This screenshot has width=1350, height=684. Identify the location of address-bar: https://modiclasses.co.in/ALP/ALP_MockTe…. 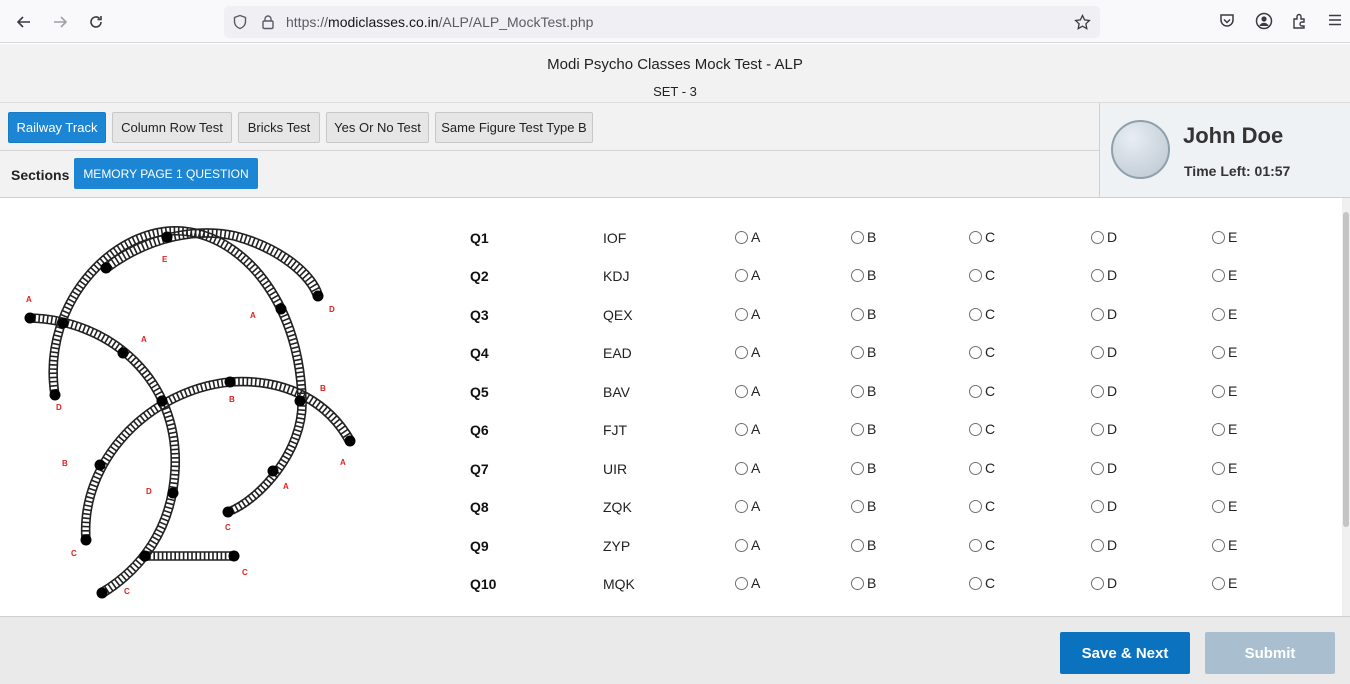
(662, 22).